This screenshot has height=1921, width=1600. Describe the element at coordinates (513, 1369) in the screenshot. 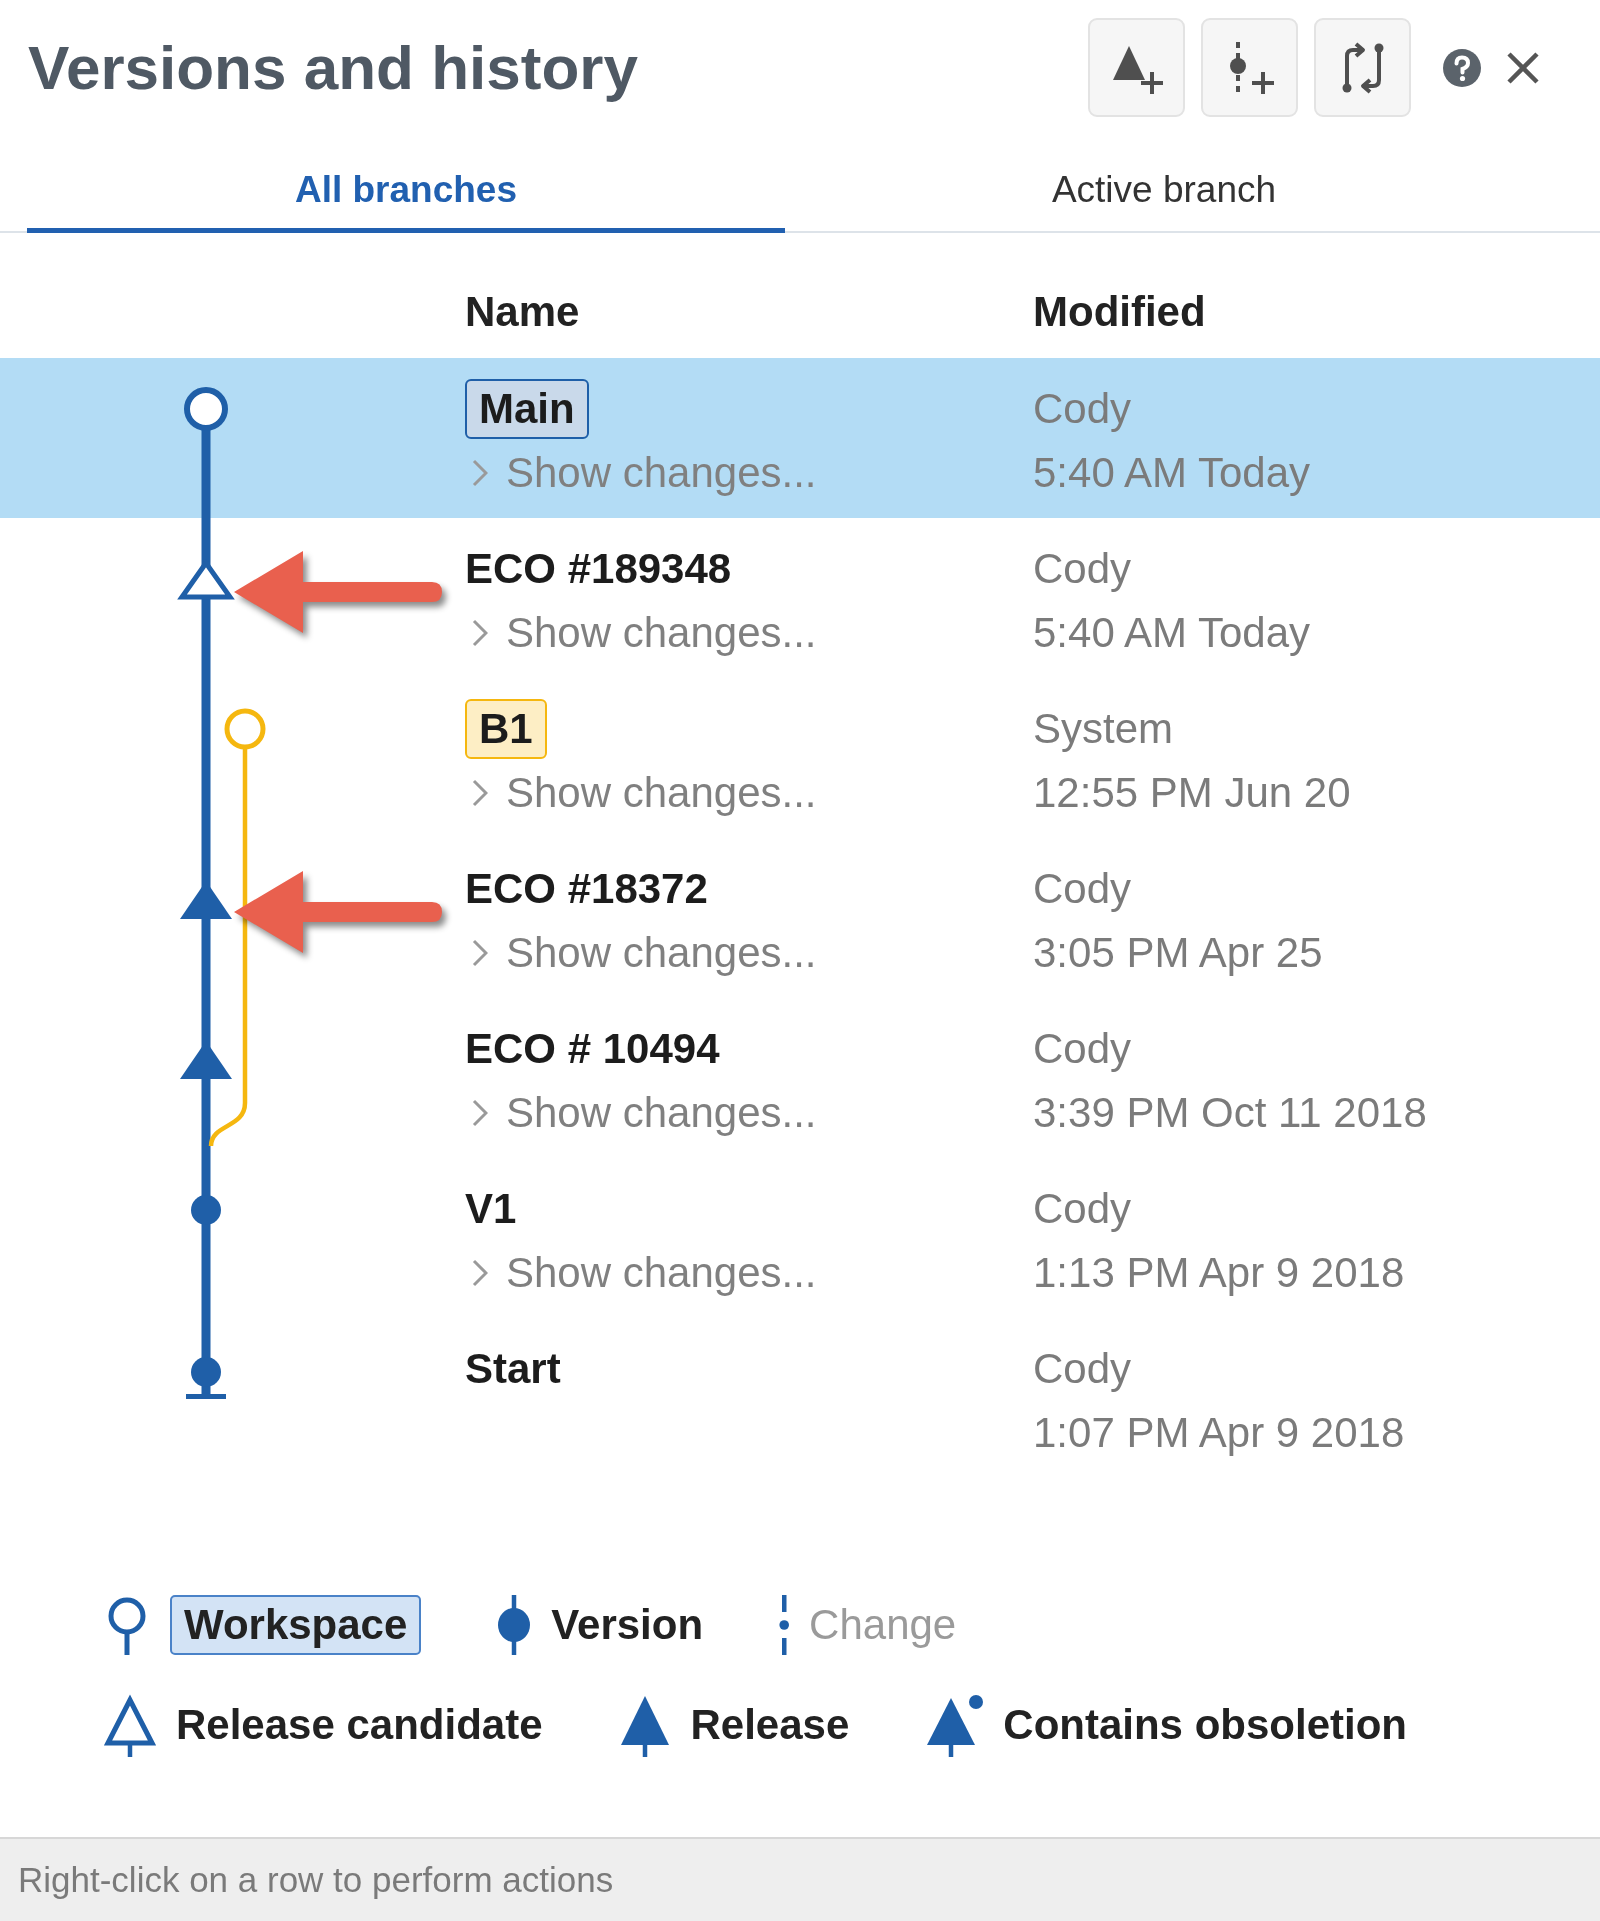

I see `version-name: Start` at that location.